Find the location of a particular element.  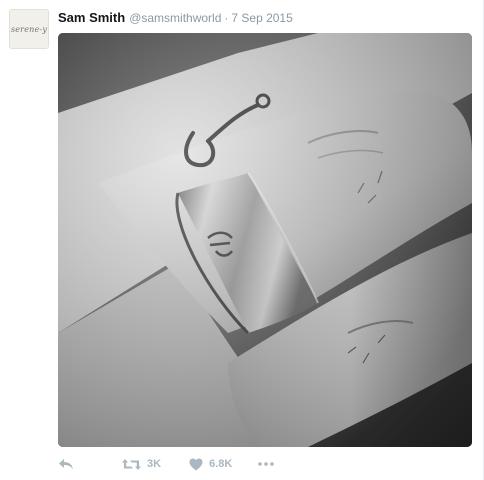

display-name: Sam Smith is located at coordinates (91, 17).